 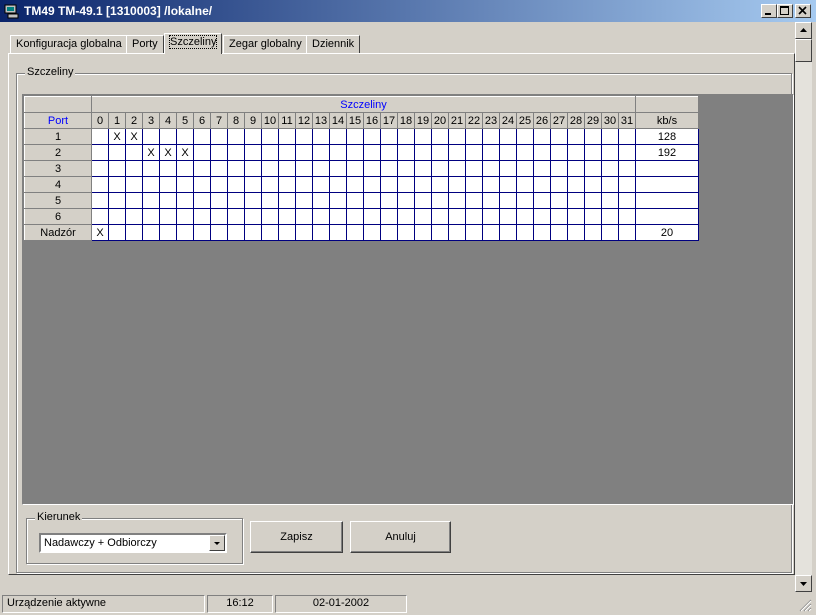 What do you see at coordinates (805, 605) in the screenshot?
I see `size-grip-icon` at bounding box center [805, 605].